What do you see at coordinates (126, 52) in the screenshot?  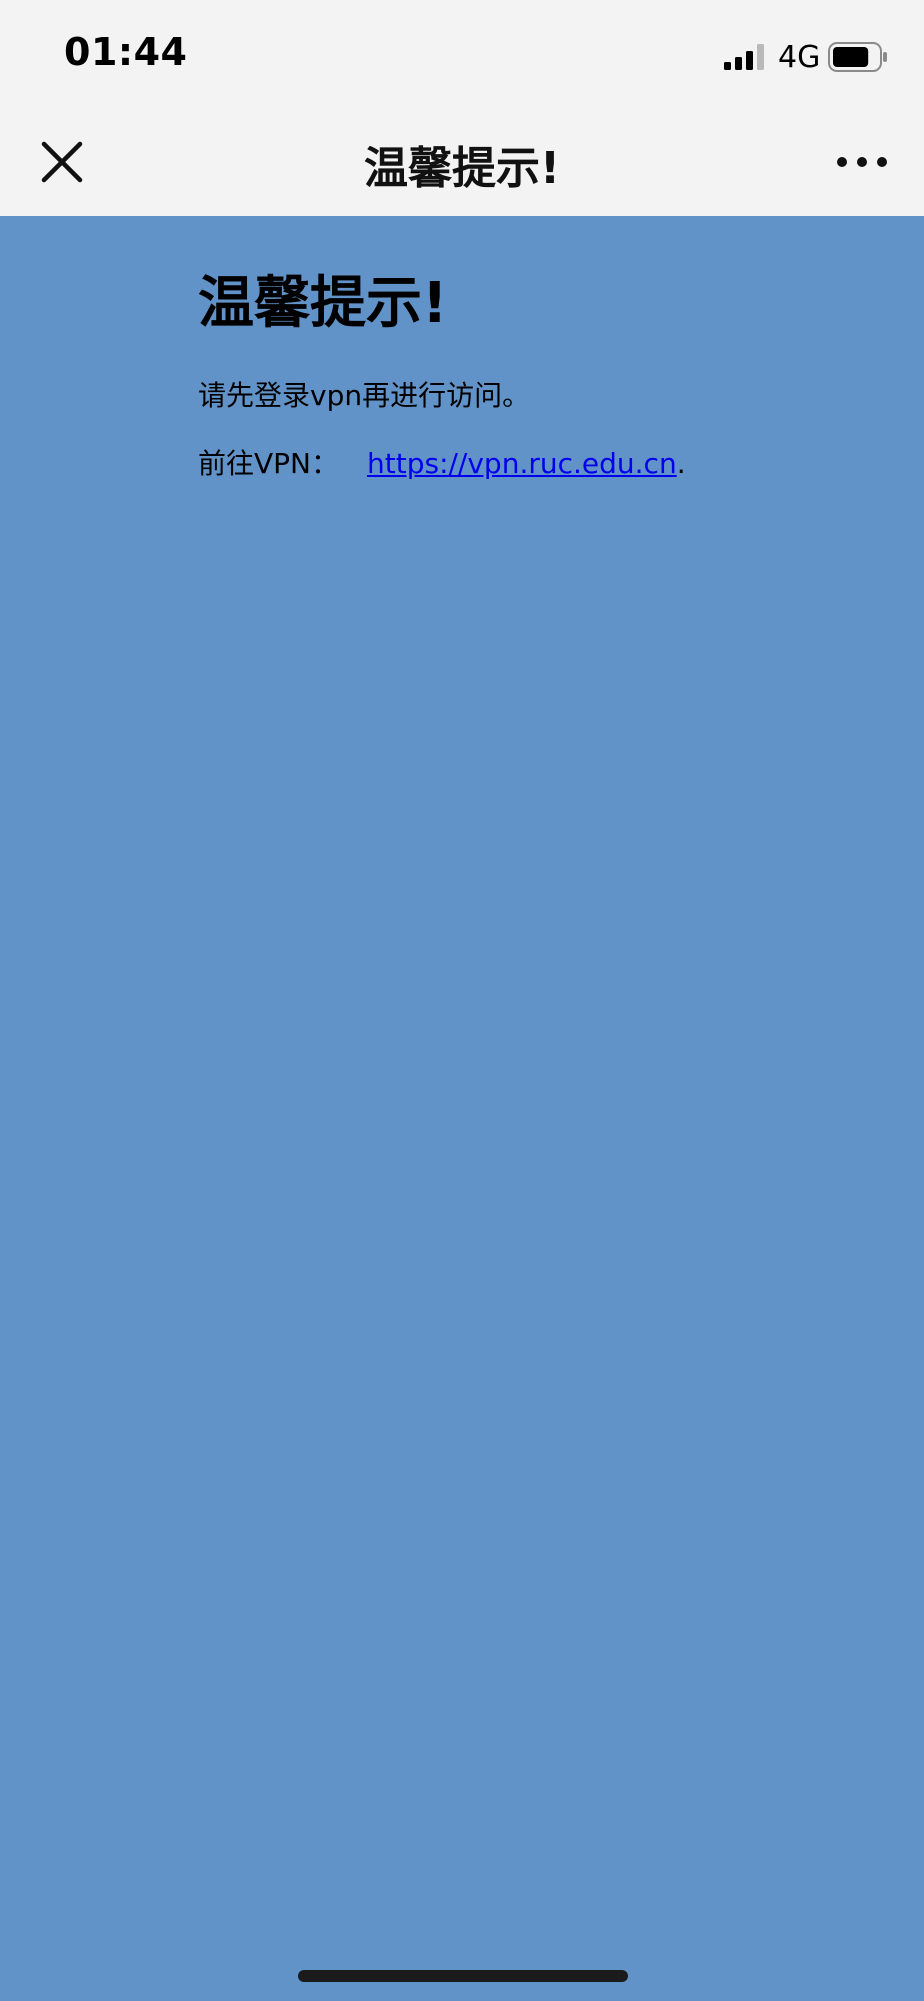 I see `status-time: 01:44` at bounding box center [126, 52].